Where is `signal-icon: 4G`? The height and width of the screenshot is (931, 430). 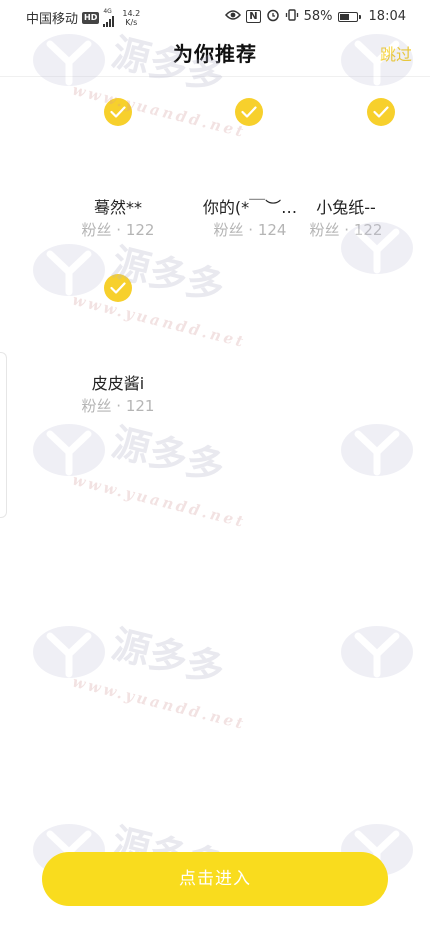
signal-icon: 4G is located at coordinates (109, 17).